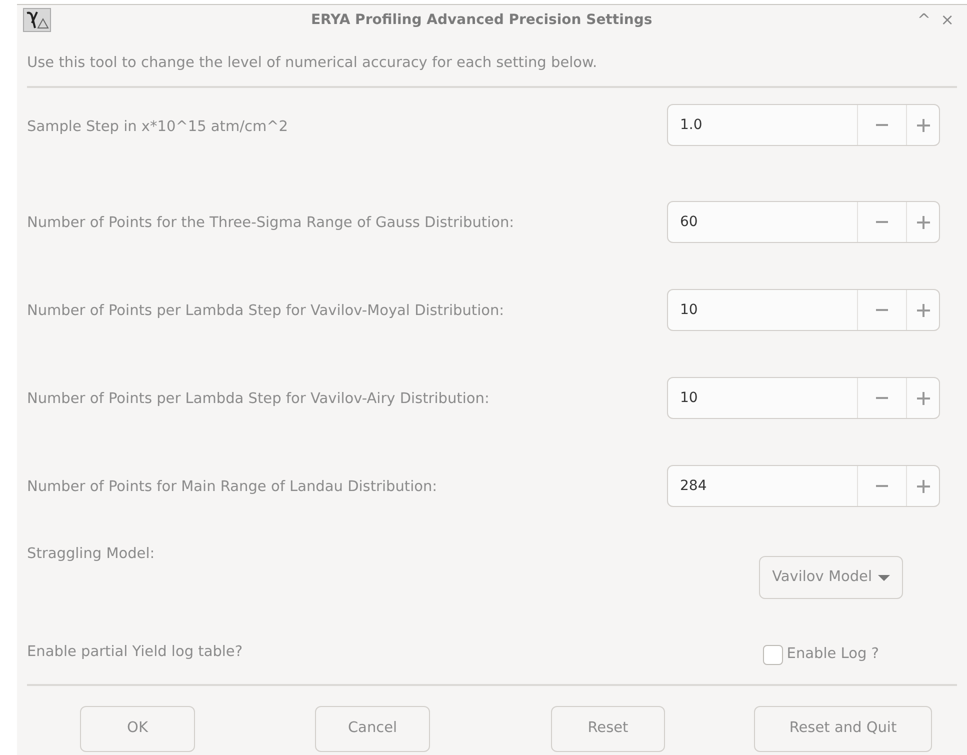 The height and width of the screenshot is (755, 967). I want to click on spin-box: 1.0, so click(803, 125).